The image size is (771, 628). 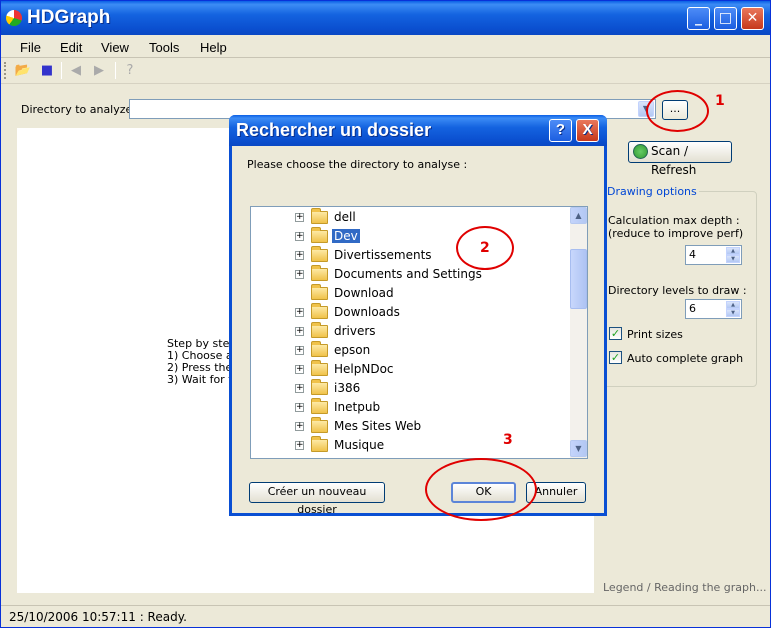 I want to click on annotation-number-1: 1, so click(x=720, y=101).